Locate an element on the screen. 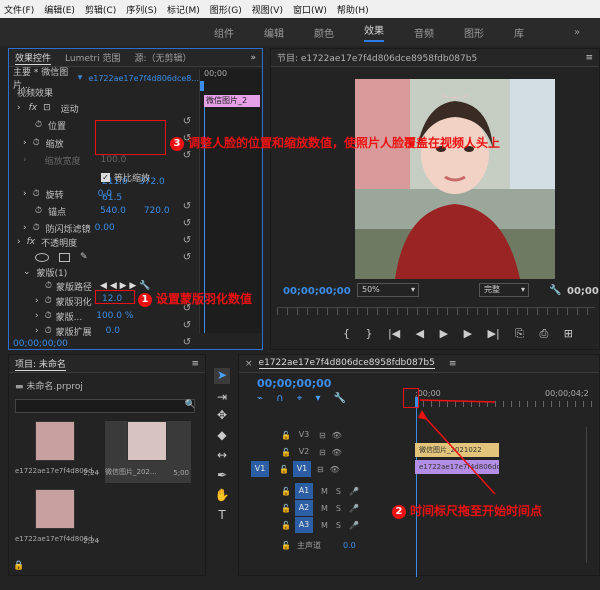 The width and height of the screenshot is (600, 590). opacity-row: › fx 不透明度 is located at coordinates (47, 242).